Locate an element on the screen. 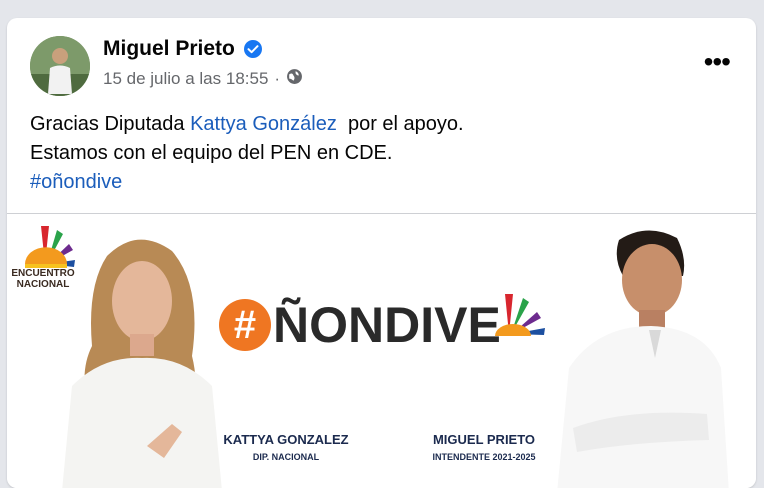  mention-link: Kattya González is located at coordinates (263, 124).